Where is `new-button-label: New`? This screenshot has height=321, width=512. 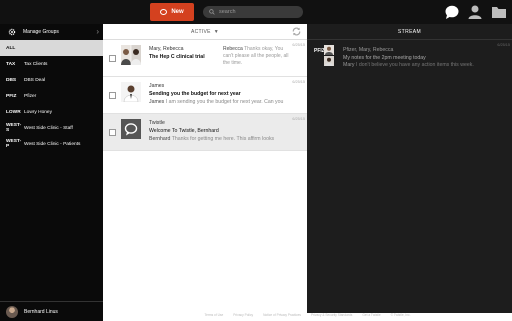
new-button-label: New is located at coordinates (177, 12).